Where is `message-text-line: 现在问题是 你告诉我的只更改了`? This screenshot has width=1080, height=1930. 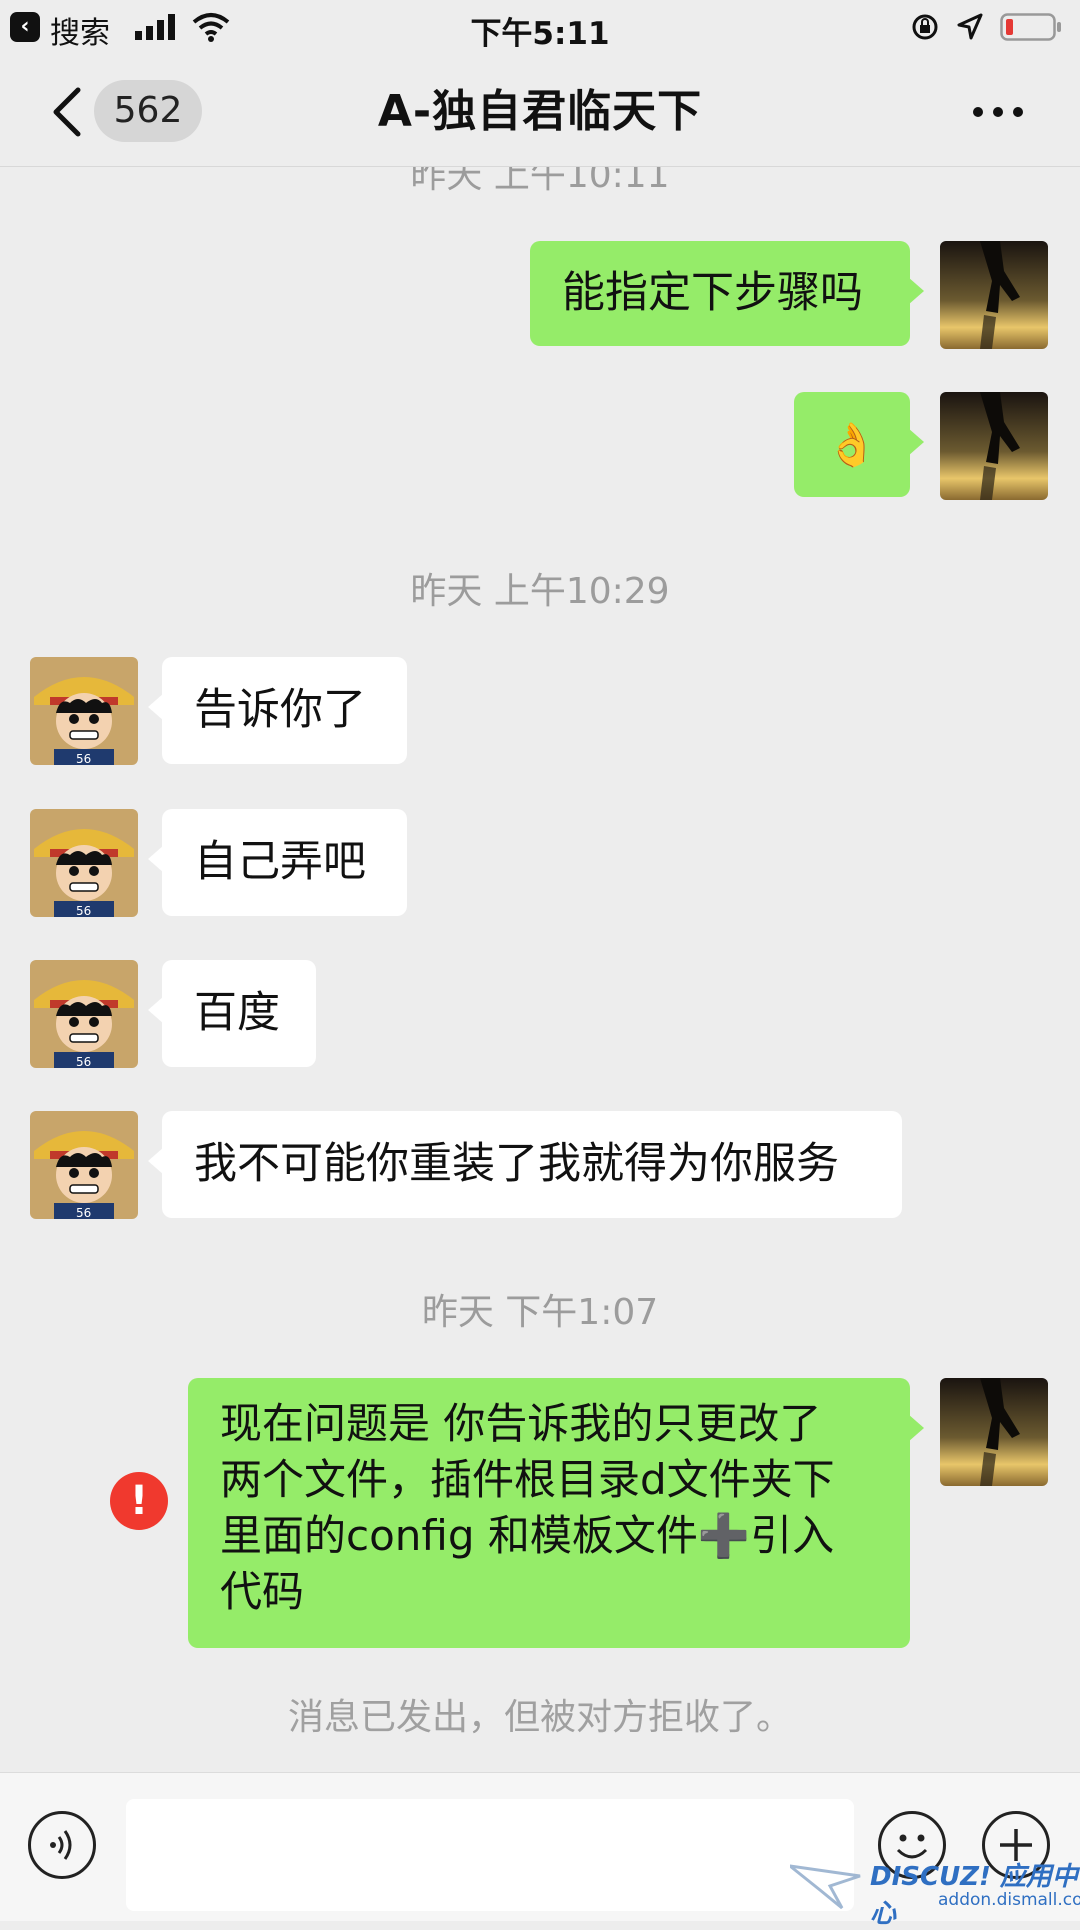 message-text-line: 现在问题是 你告诉我的只更改了 is located at coordinates (521, 1423).